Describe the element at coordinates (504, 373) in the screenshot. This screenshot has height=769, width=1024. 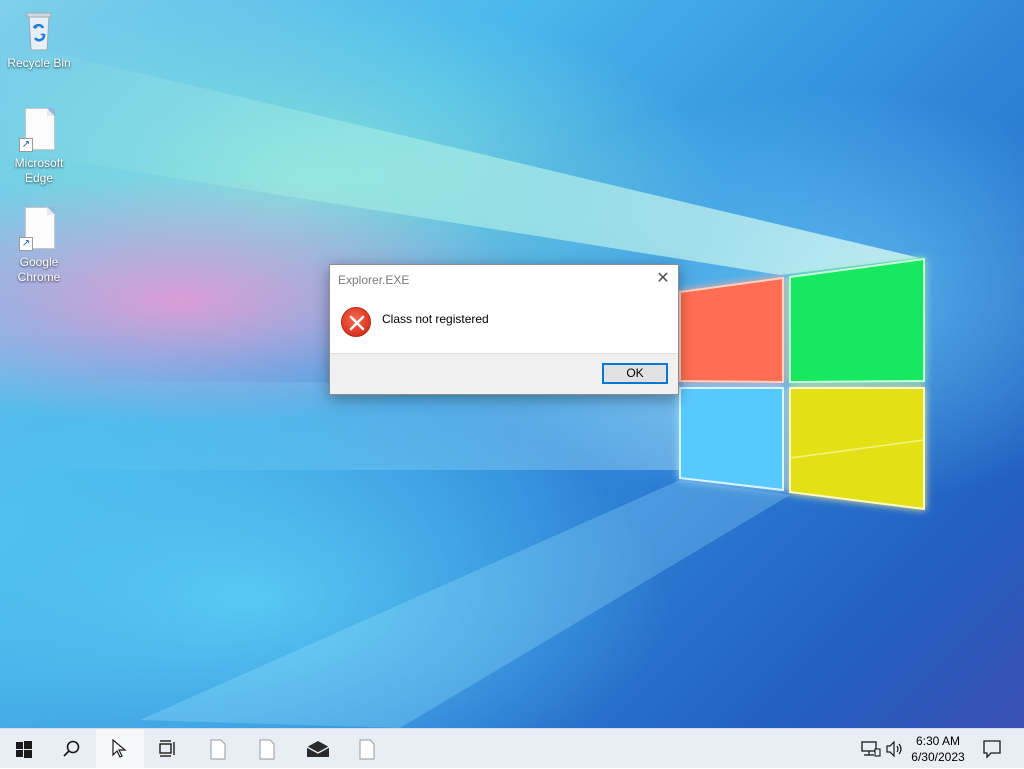
I see `dialog-footer: OK` at that location.